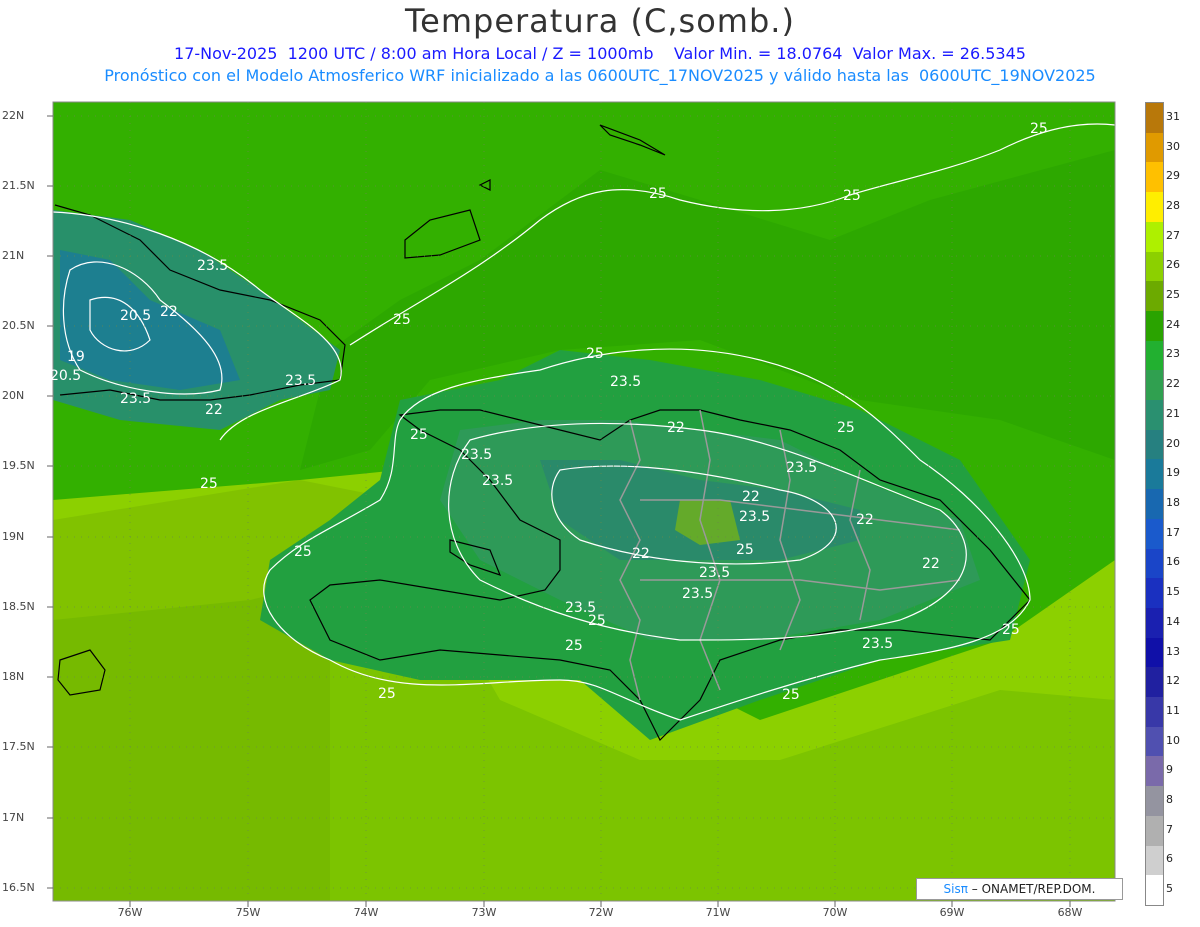 The image size is (1200, 927). I want to click on y-tick-label: 21N, so click(13, 255).